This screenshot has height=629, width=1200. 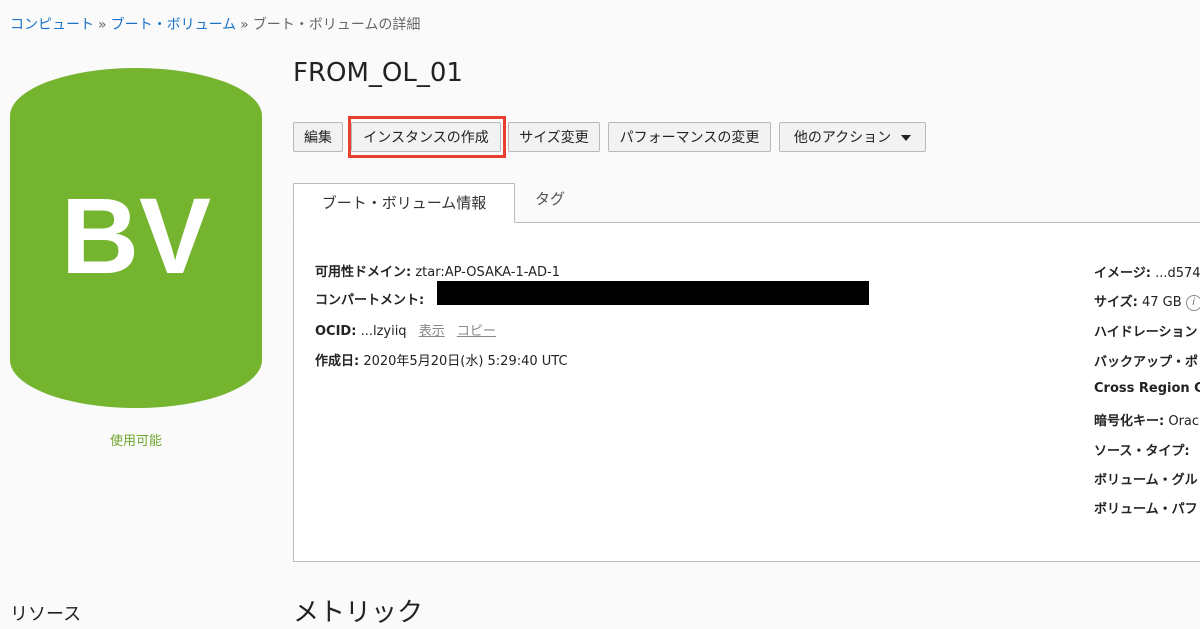 I want to click on availability-domain-label: 可用性ドメイン:, so click(x=363, y=272).